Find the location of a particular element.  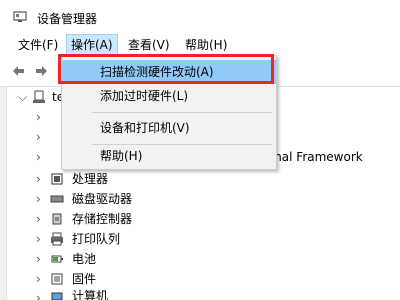

tree-item-label: 存储控制器 is located at coordinates (102, 219).